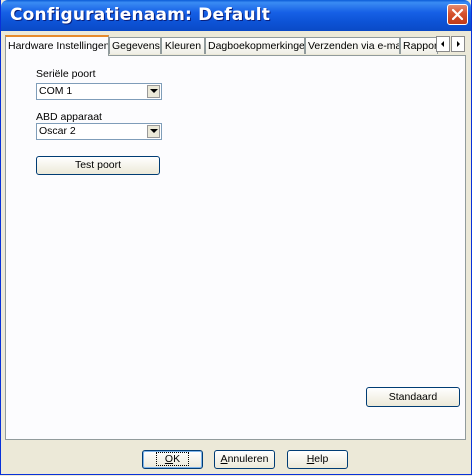 The height and width of the screenshot is (476, 472). What do you see at coordinates (66, 74) in the screenshot?
I see `serial-port-label: Seriële poort` at bounding box center [66, 74].